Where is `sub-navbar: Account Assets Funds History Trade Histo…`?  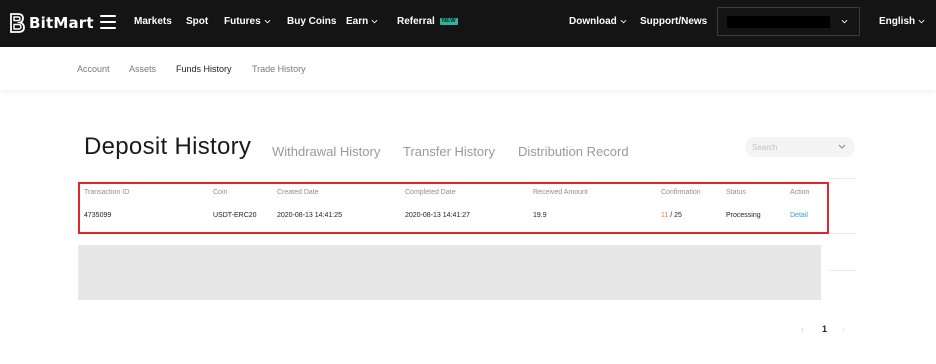
sub-navbar: Account Assets Funds History Trade Histo… is located at coordinates (468, 68).